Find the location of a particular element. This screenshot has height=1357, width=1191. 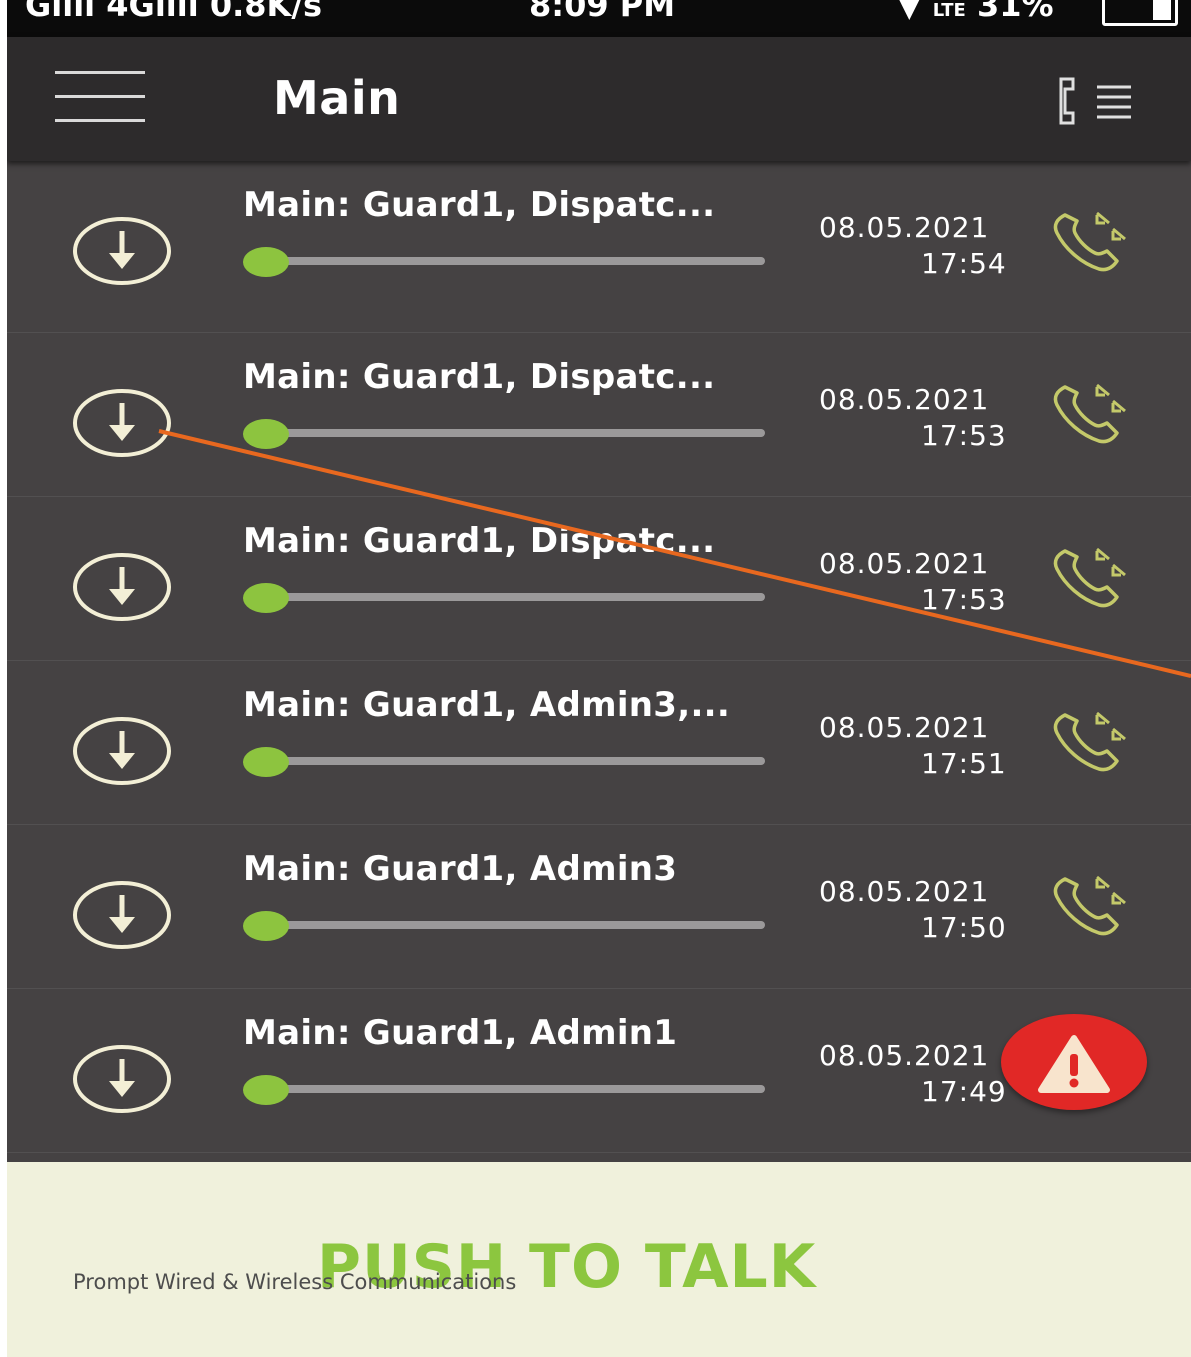

app-bar: Main is located at coordinates (599, 99).